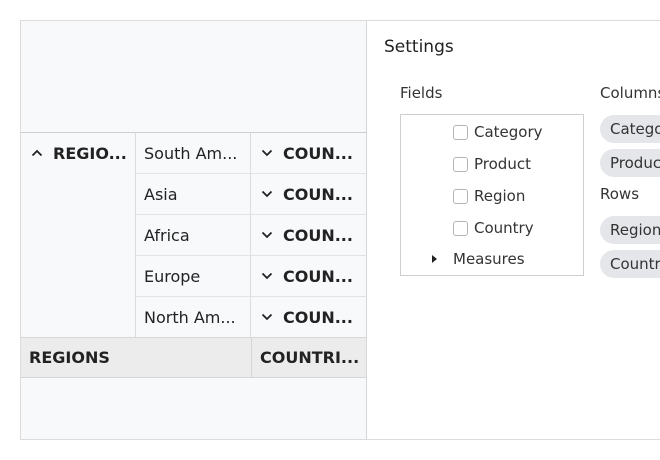  I want to click on row-chip-country: Country, so click(630, 264).